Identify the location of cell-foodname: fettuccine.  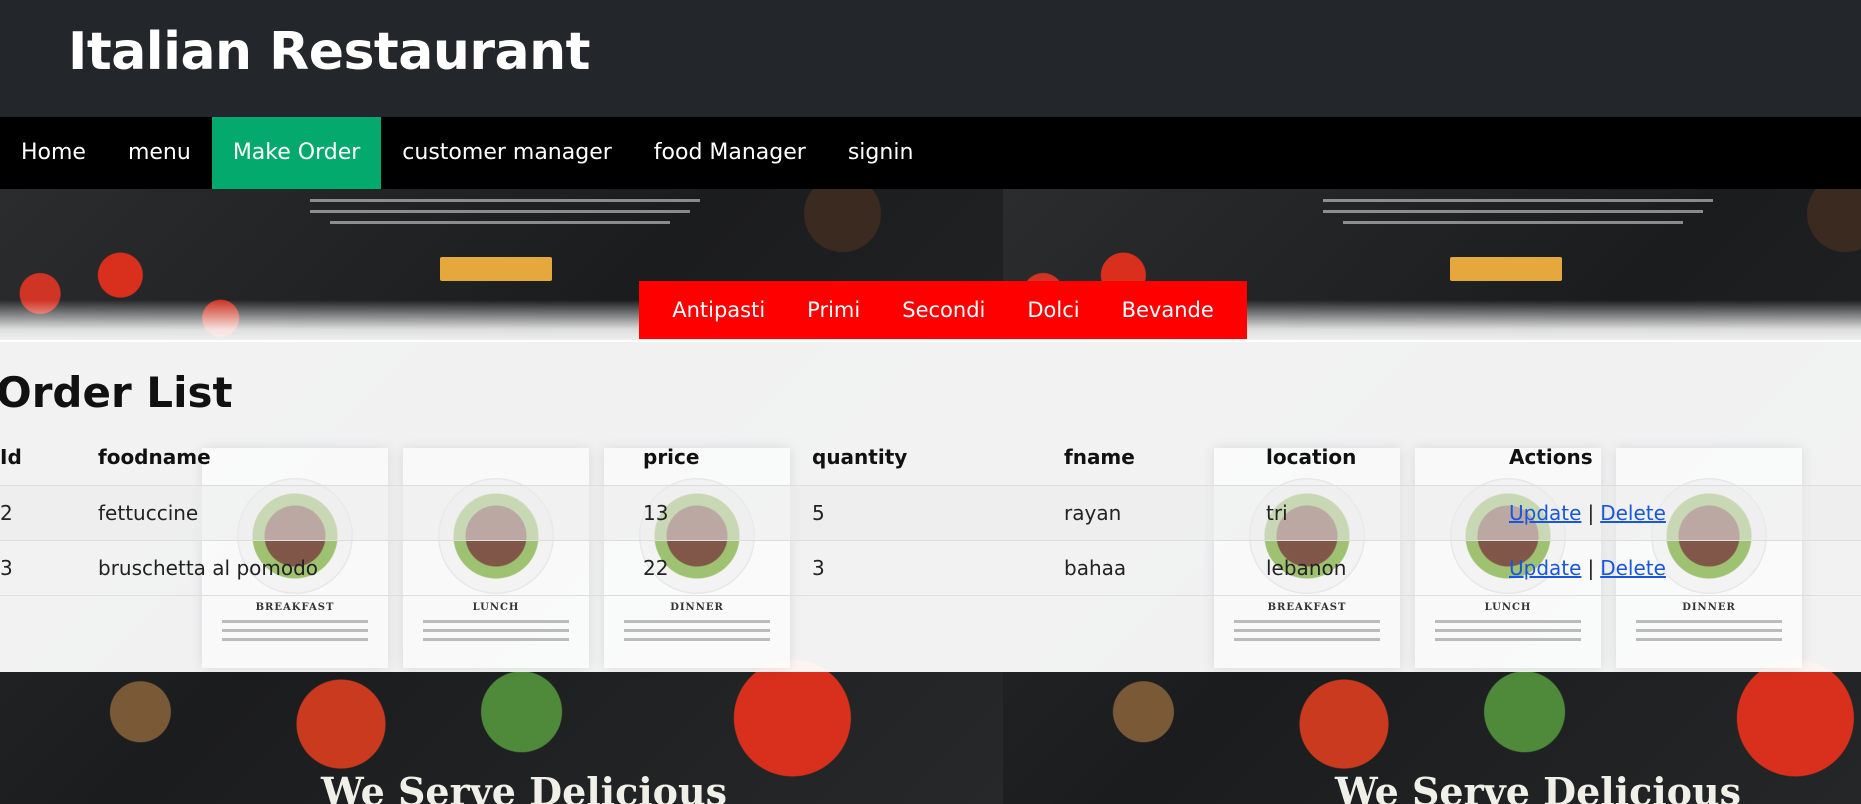
(370, 512).